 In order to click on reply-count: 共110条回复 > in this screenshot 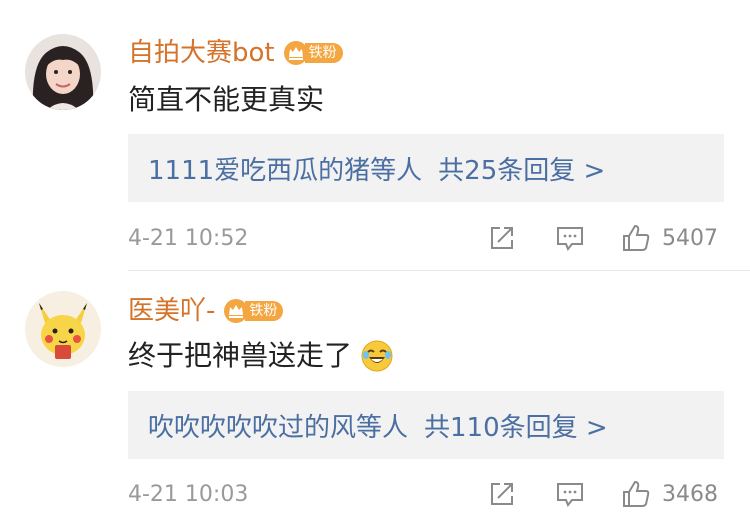, I will do `click(516, 425)`.